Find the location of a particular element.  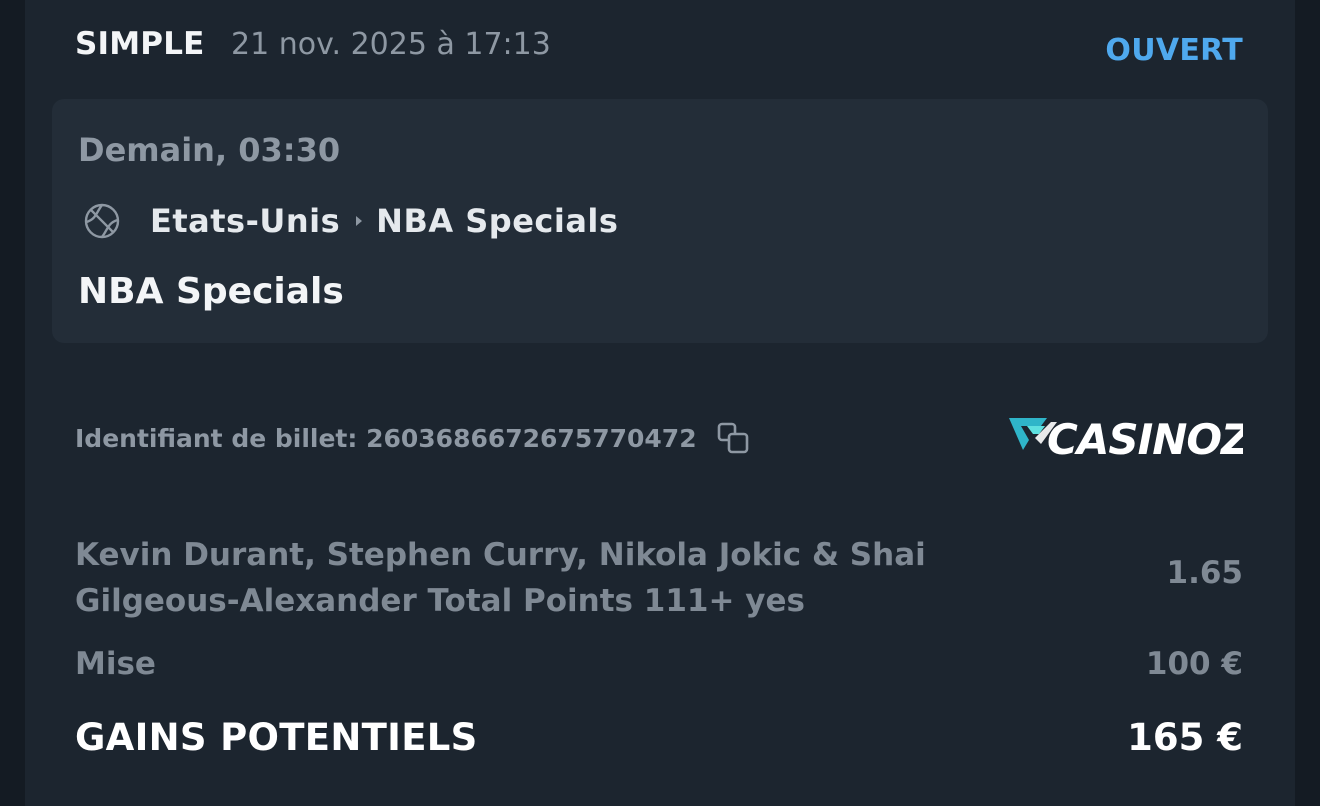

copy-icon is located at coordinates (733, 438).